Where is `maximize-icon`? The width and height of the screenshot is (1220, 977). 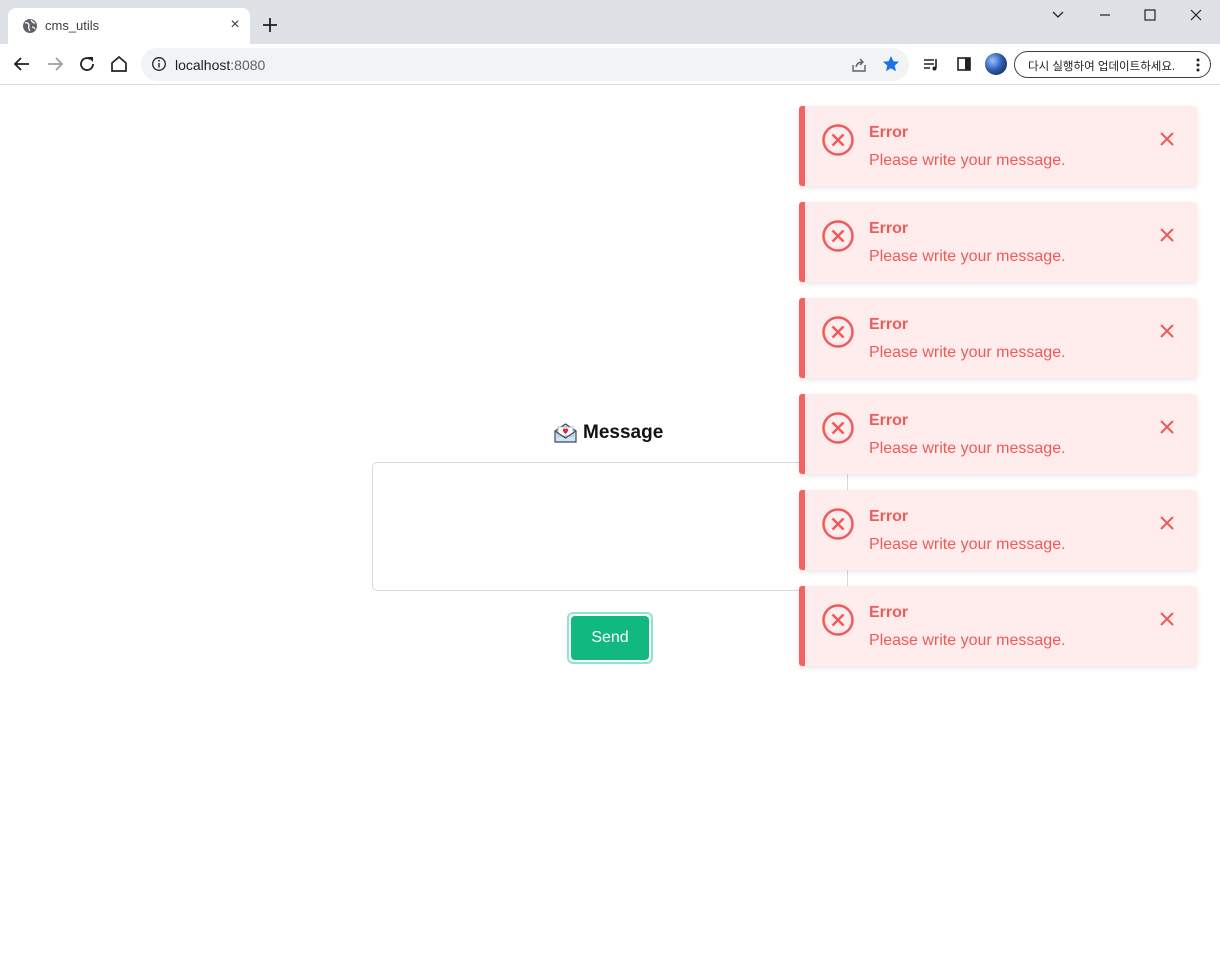
maximize-icon is located at coordinates (1150, 15).